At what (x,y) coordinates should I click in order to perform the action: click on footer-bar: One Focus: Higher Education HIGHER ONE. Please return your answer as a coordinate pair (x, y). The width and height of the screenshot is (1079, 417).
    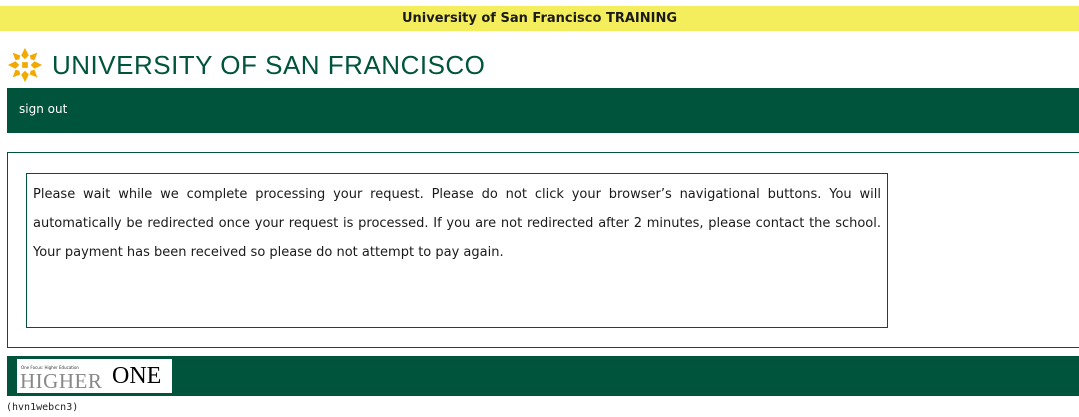
    Looking at the image, I should click on (543, 376).